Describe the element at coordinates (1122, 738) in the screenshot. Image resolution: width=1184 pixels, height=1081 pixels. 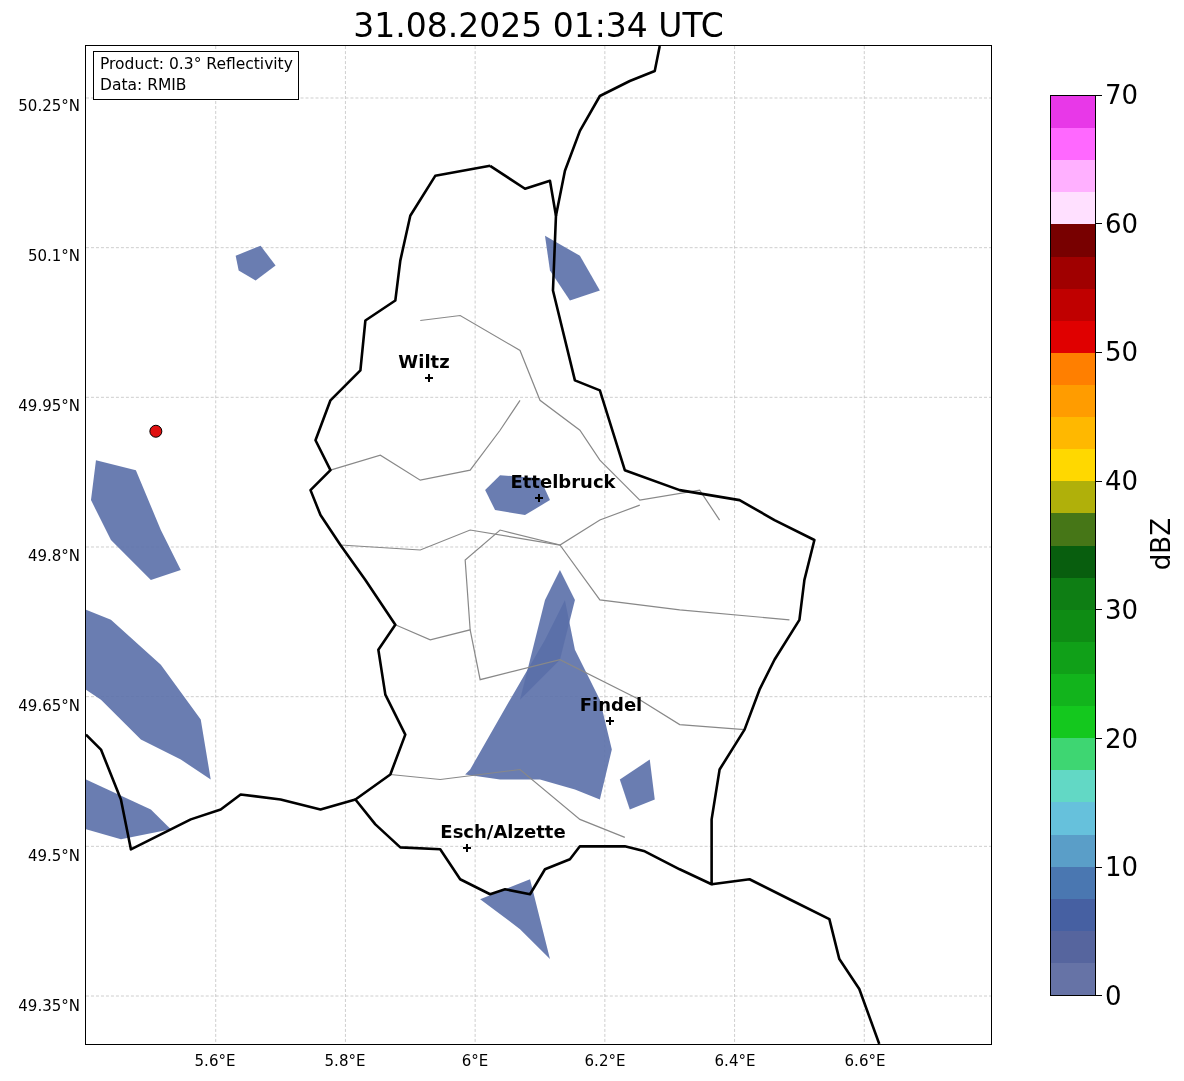
I see `color-scale-tick-label: 20` at that location.